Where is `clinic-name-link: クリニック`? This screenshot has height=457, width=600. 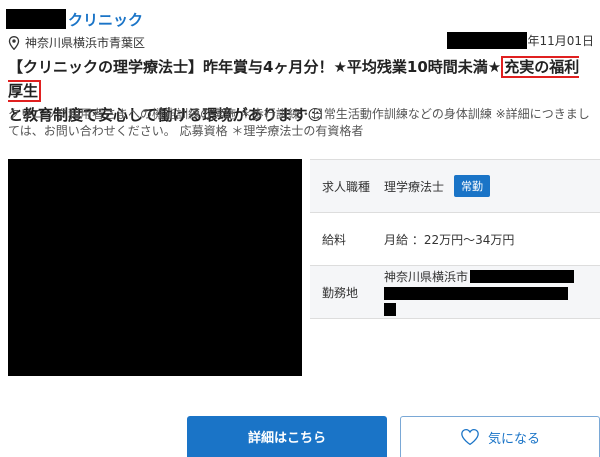
clinic-name-link: クリニック is located at coordinates (105, 19).